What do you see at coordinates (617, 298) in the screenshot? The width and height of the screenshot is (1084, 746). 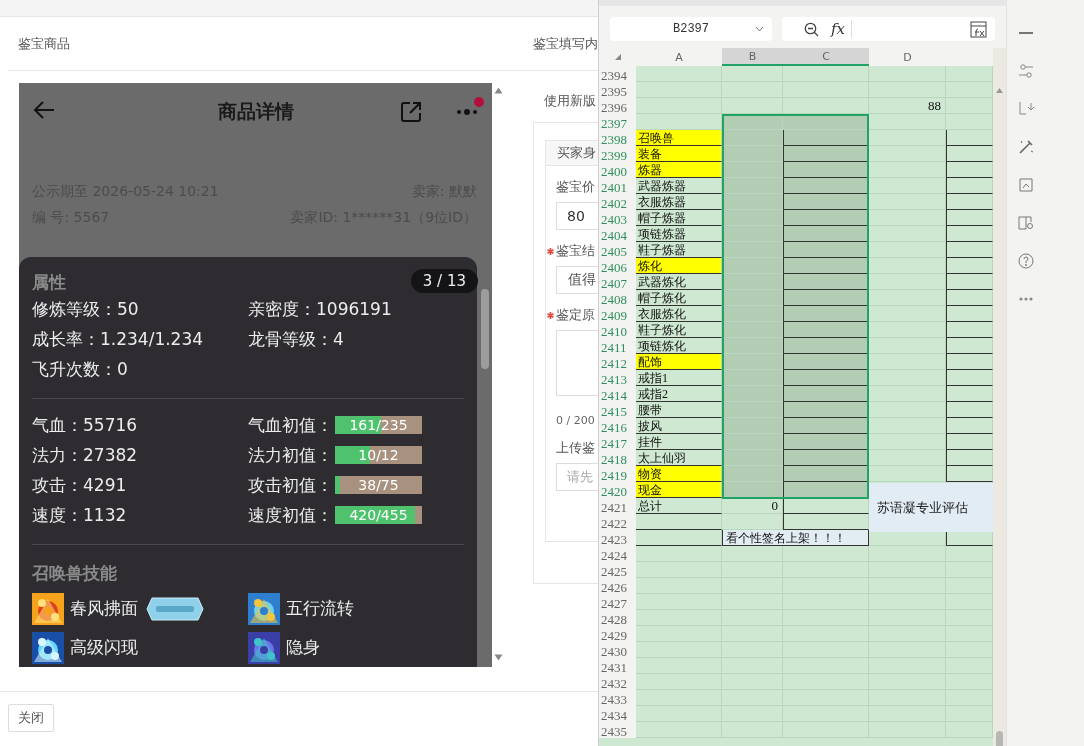 I see `row-number: 2408` at bounding box center [617, 298].